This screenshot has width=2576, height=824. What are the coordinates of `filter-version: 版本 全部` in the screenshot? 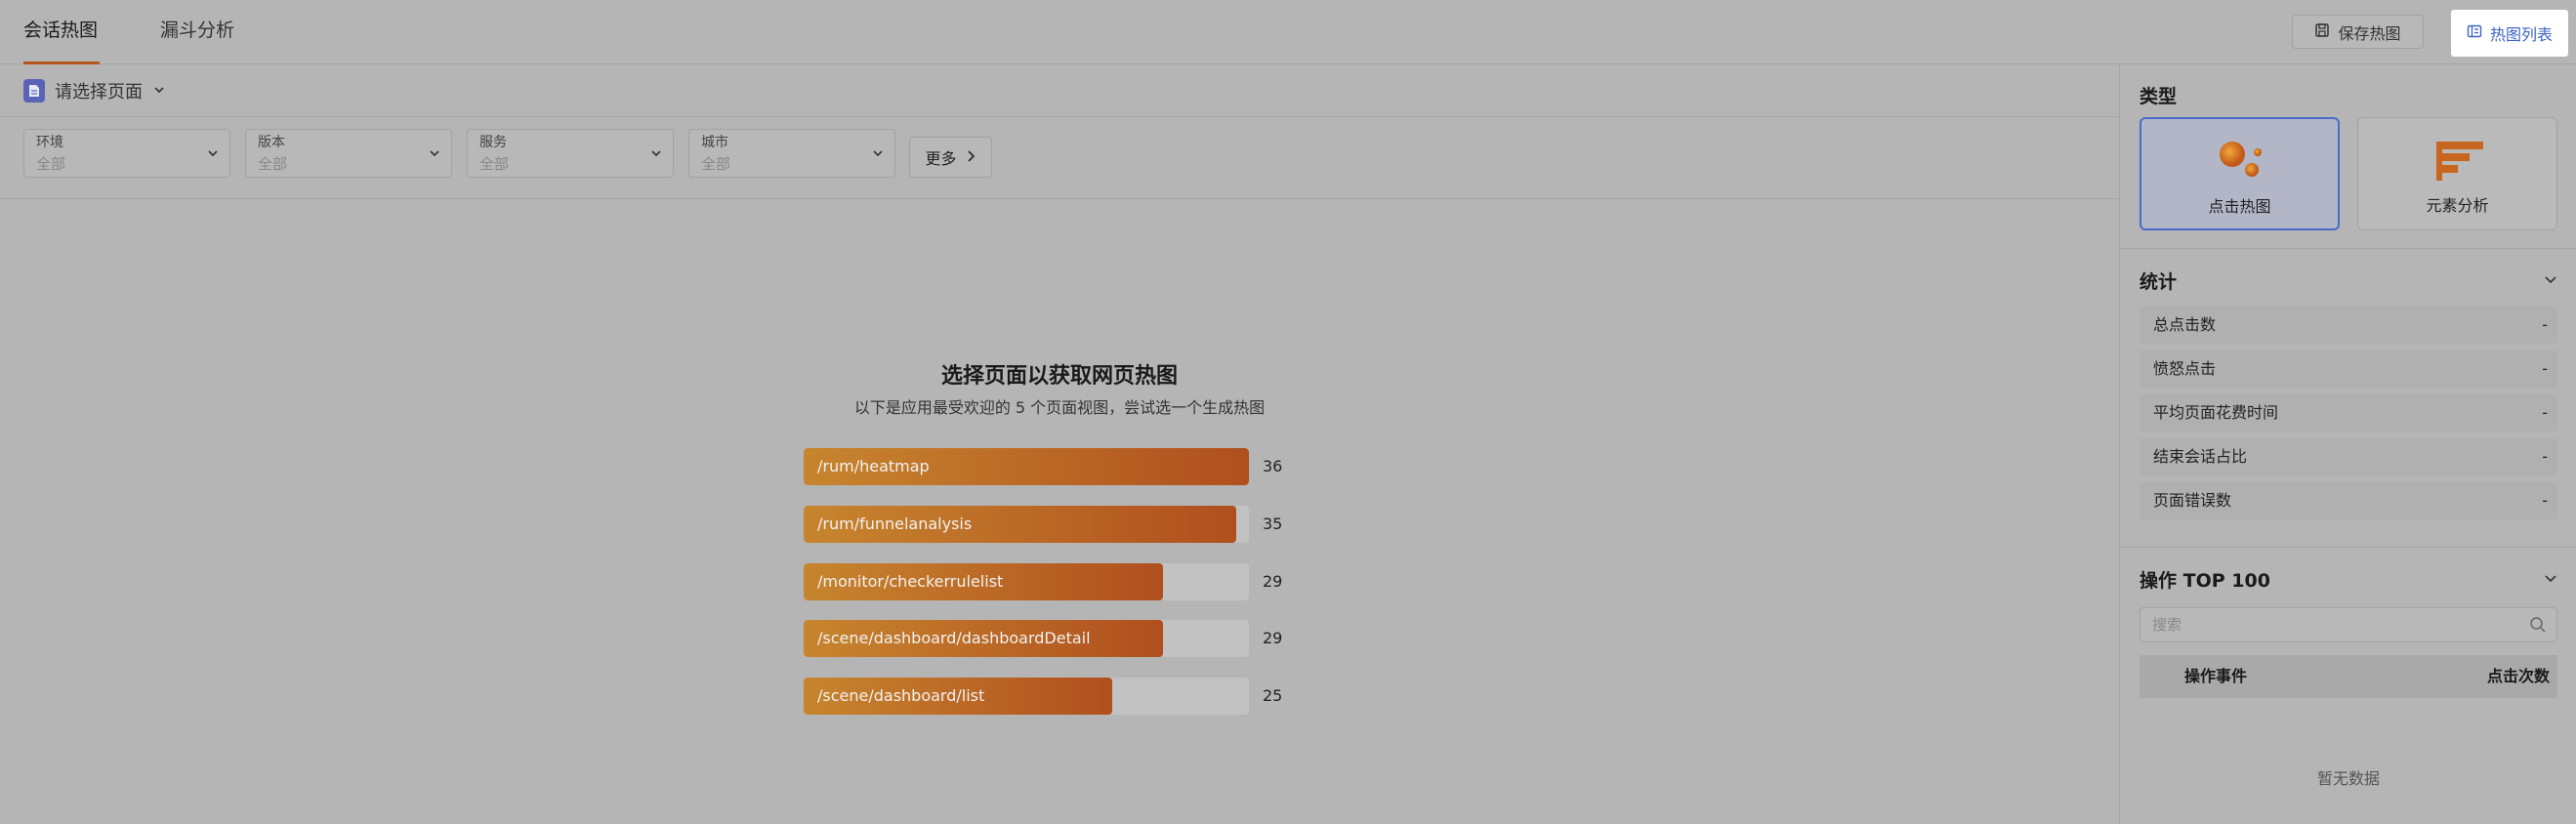 It's located at (349, 153).